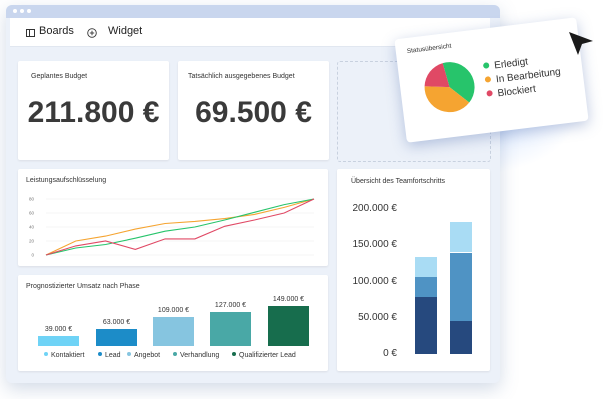 The image size is (607, 399). Describe the element at coordinates (32, 255) in the screenshot. I see `y-tick-label: 0` at that location.